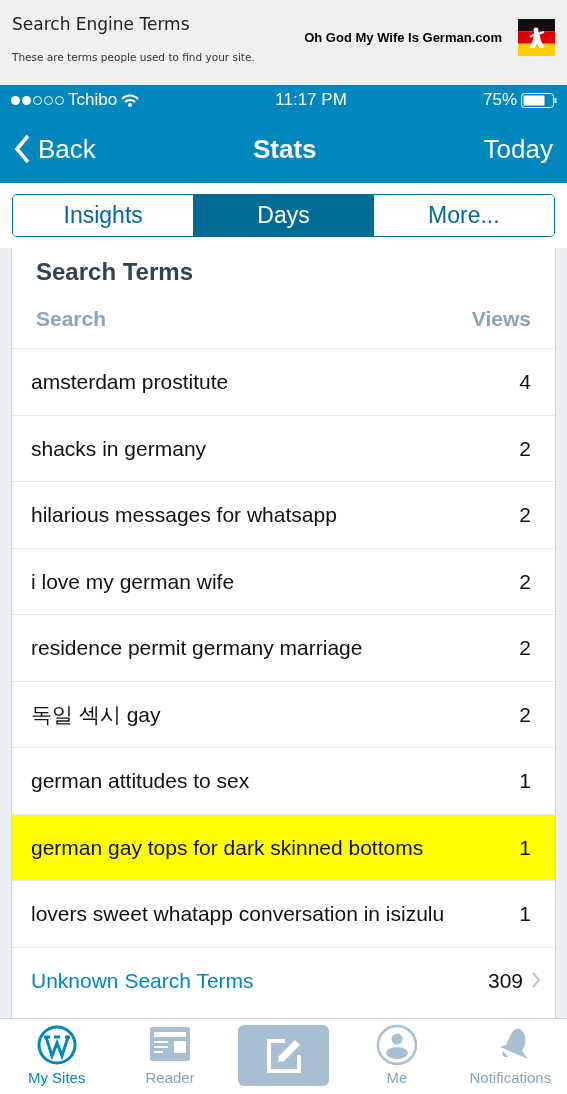 The height and width of the screenshot is (1094, 567). Describe the element at coordinates (227, 847) in the screenshot. I see `search-term: german gay tops for dark skinned bottoms` at that location.